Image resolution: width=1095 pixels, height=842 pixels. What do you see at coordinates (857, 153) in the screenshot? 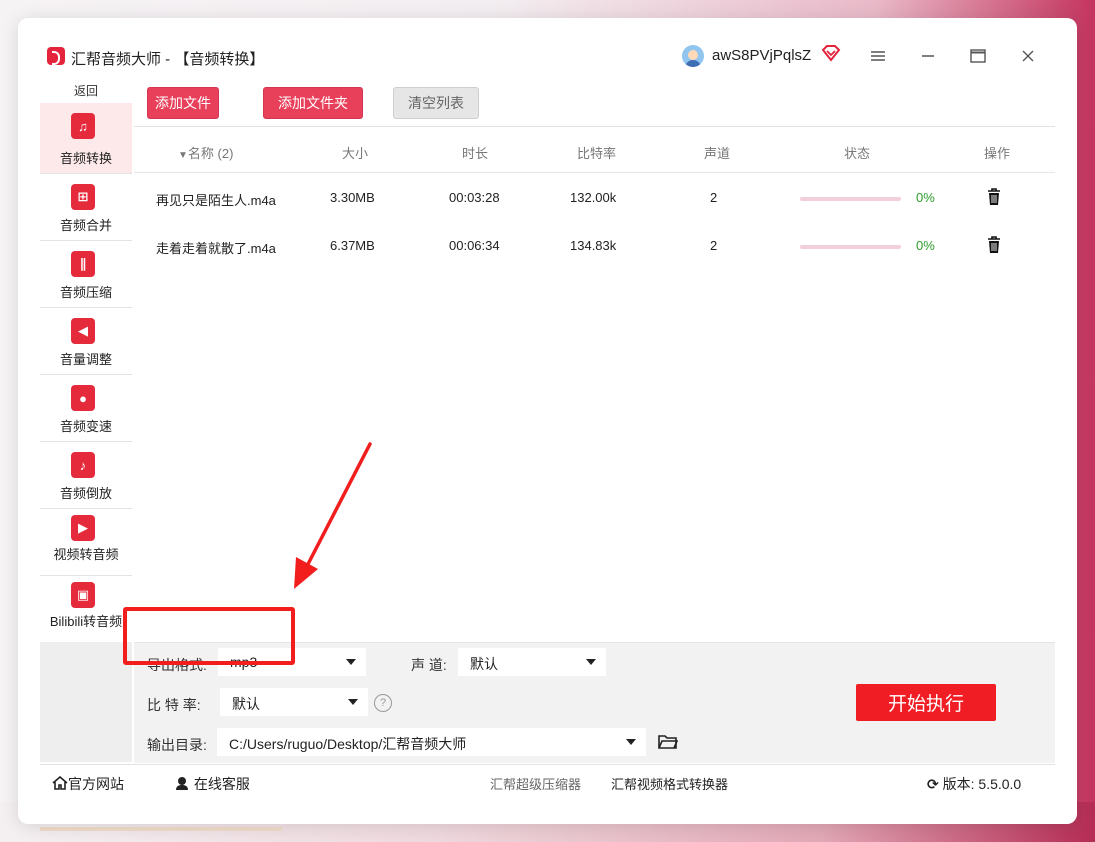
I see `header-status: 状态` at bounding box center [857, 153].